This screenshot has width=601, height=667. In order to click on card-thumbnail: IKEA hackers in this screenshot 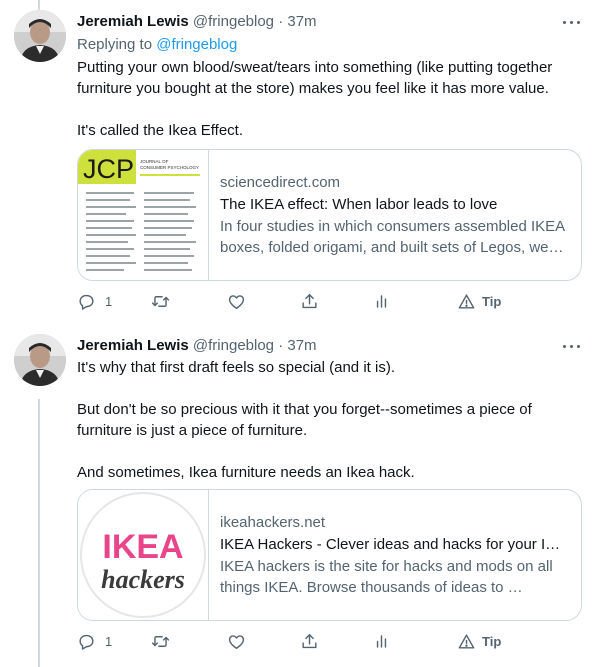, I will do `click(143, 555)`.